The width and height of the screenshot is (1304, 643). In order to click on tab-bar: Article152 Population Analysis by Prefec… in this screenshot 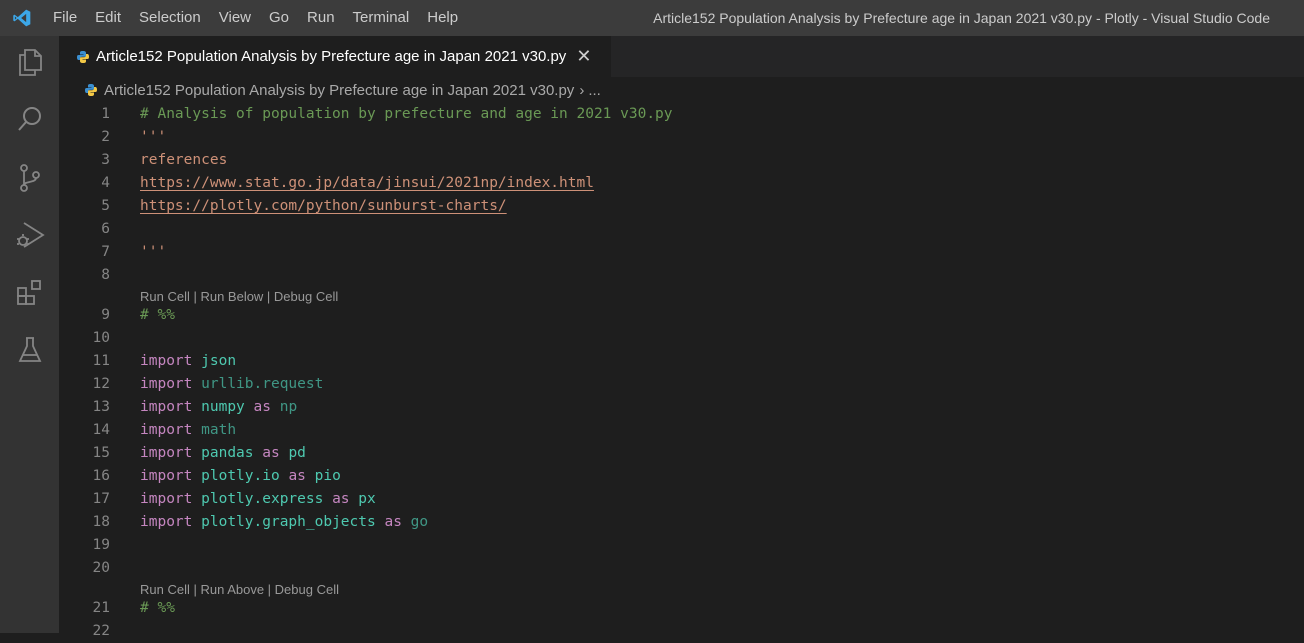, I will do `click(681, 56)`.